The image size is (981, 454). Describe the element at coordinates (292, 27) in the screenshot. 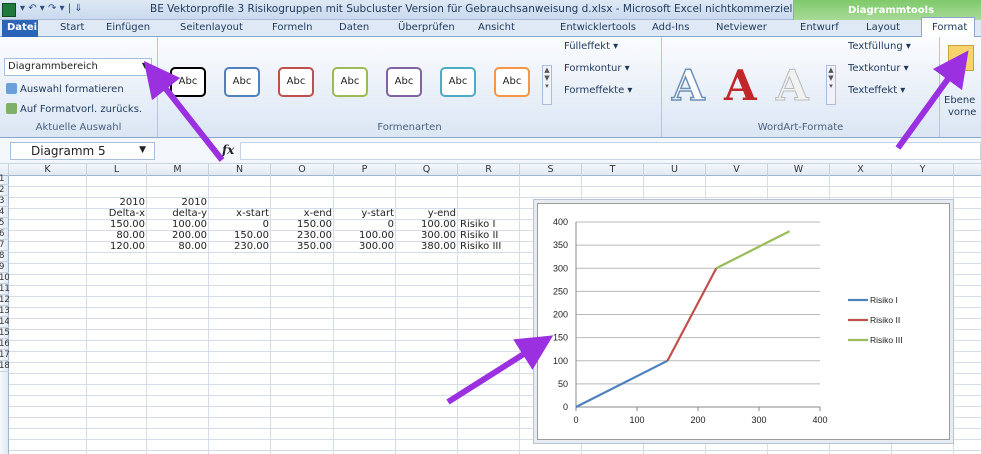

I see `tab-formeln: Formeln` at that location.